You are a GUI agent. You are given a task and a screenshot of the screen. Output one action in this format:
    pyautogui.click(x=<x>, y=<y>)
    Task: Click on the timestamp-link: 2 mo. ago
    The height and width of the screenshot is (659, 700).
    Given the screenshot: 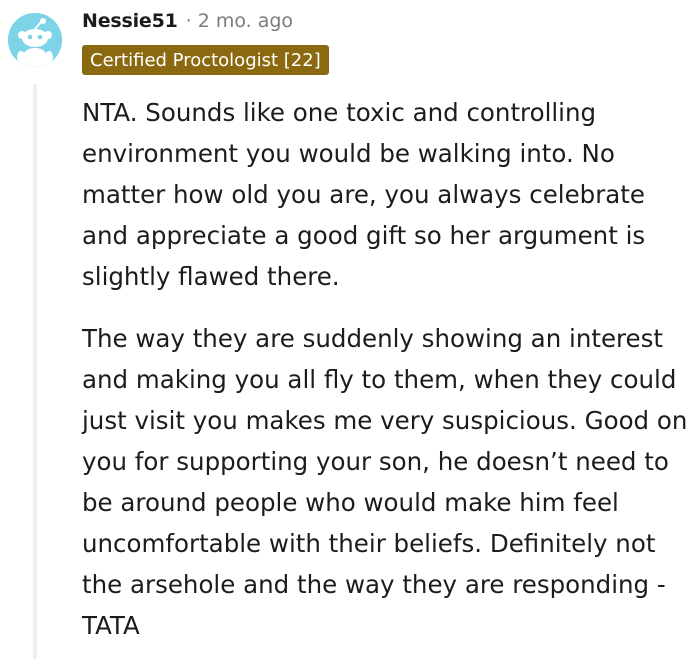 What is the action you would take?
    pyautogui.click(x=245, y=21)
    